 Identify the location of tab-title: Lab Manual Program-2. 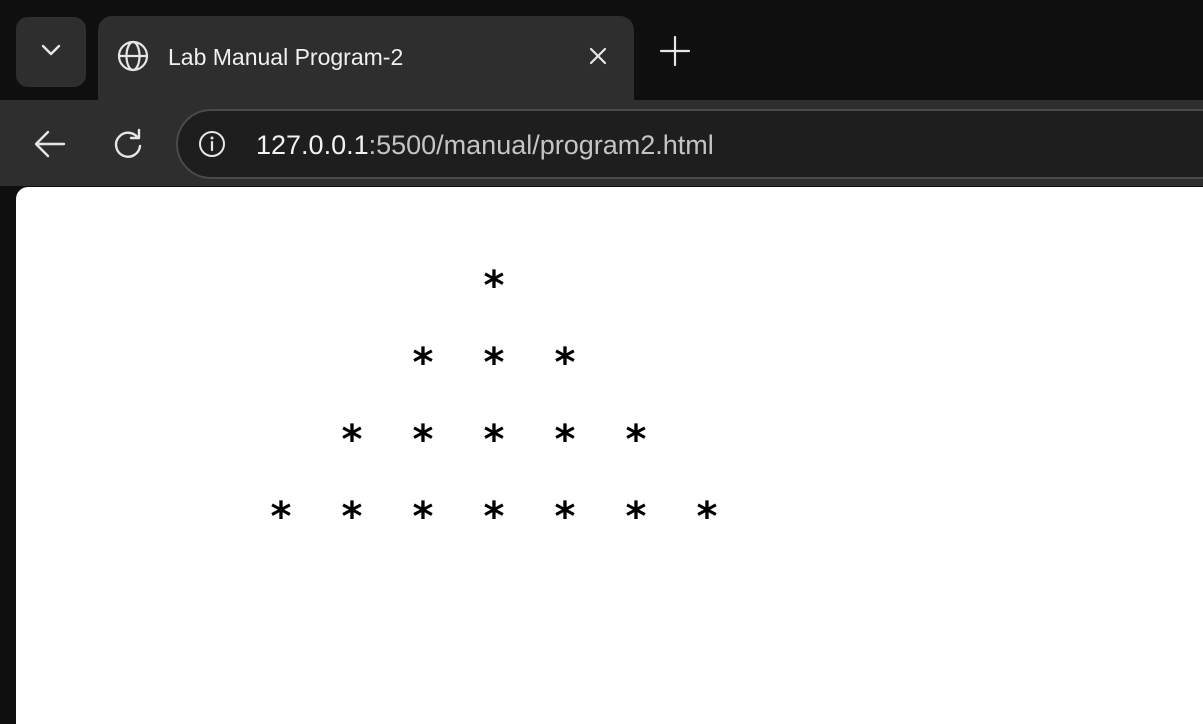
(286, 57).